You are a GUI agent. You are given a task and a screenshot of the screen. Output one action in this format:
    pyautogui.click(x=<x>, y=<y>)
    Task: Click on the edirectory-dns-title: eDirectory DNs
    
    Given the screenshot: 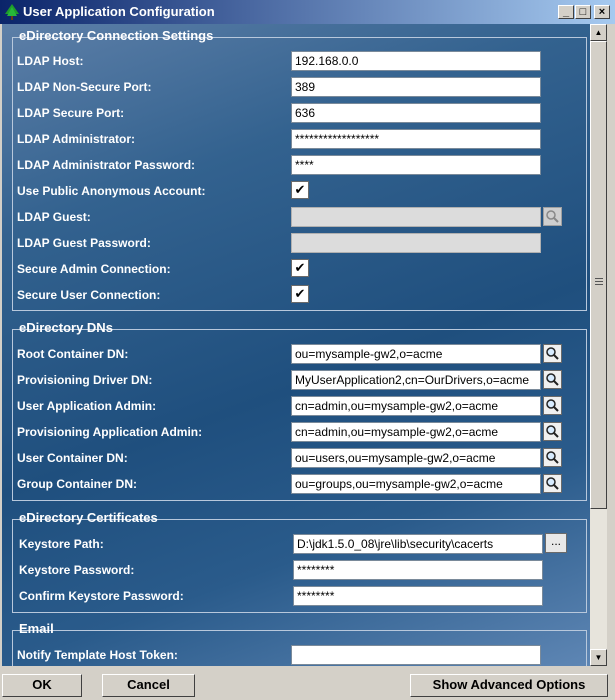 What is the action you would take?
    pyautogui.click(x=66, y=327)
    